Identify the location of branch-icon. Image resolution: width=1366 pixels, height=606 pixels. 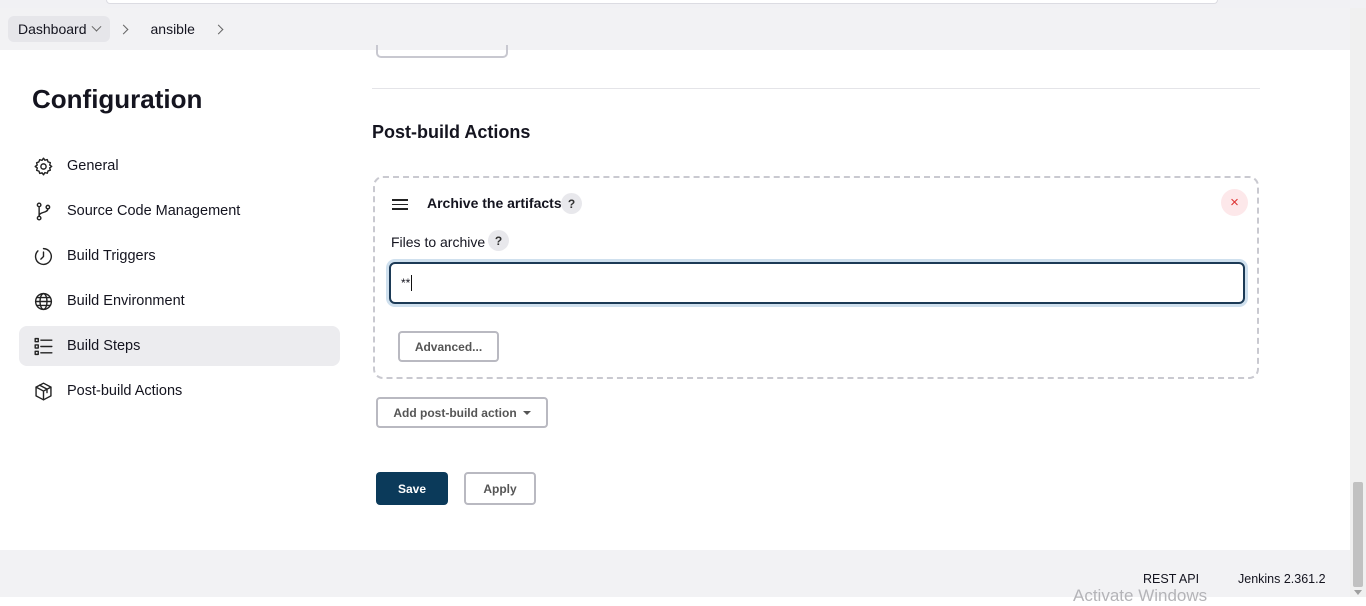
(43, 211).